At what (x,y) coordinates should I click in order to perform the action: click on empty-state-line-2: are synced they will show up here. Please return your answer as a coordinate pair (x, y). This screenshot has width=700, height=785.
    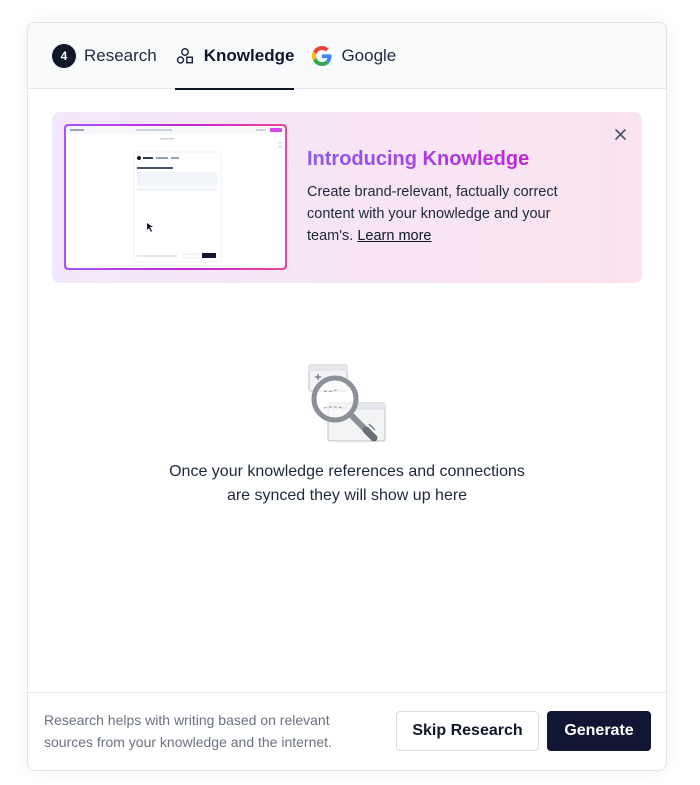
    Looking at the image, I should click on (347, 495).